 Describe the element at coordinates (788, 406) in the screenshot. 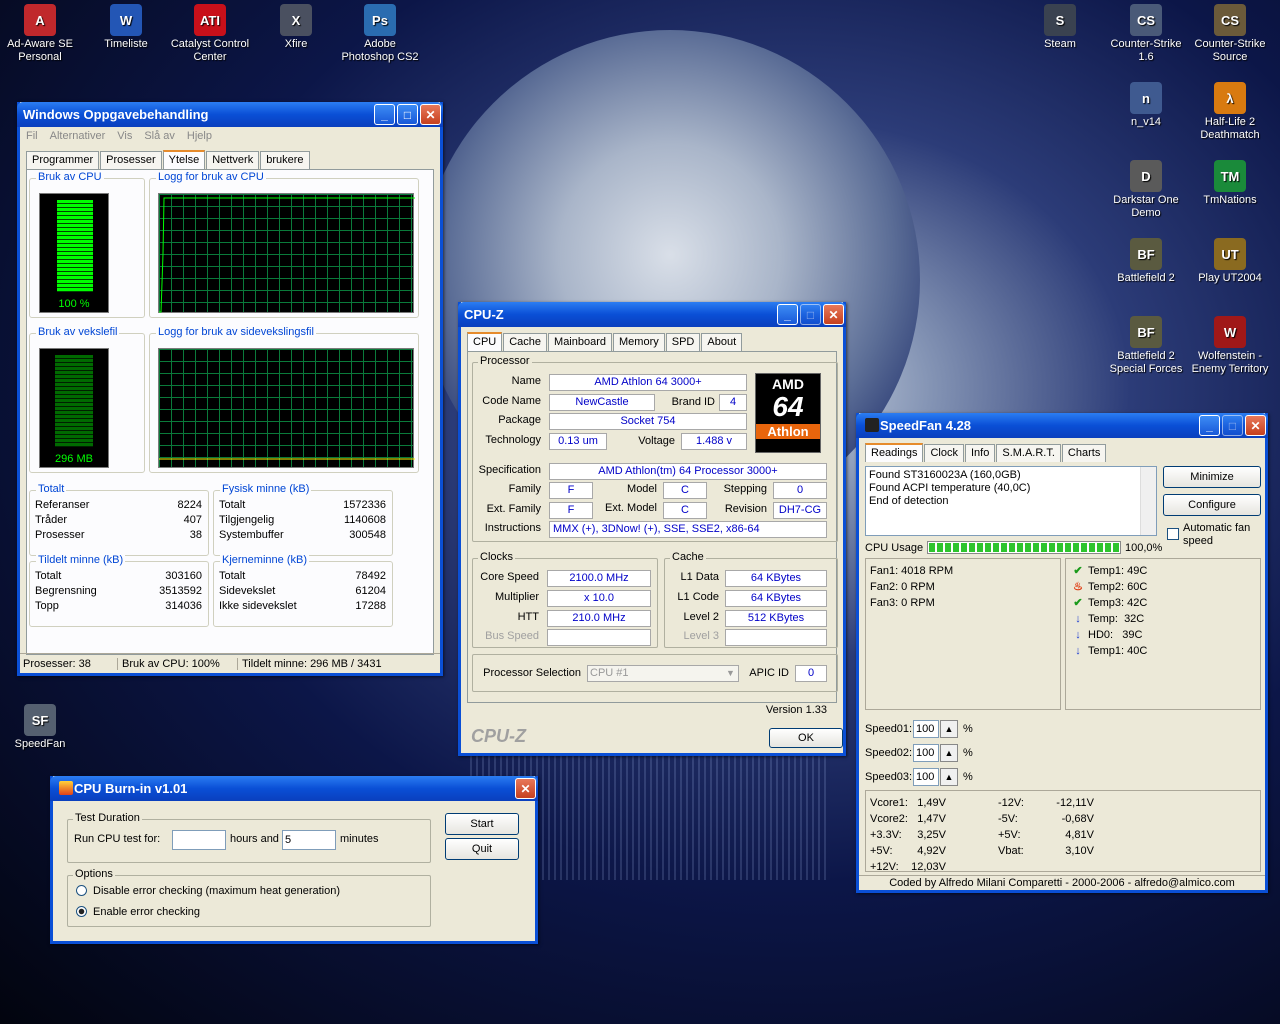

I see `logo-64-text: 64` at that location.